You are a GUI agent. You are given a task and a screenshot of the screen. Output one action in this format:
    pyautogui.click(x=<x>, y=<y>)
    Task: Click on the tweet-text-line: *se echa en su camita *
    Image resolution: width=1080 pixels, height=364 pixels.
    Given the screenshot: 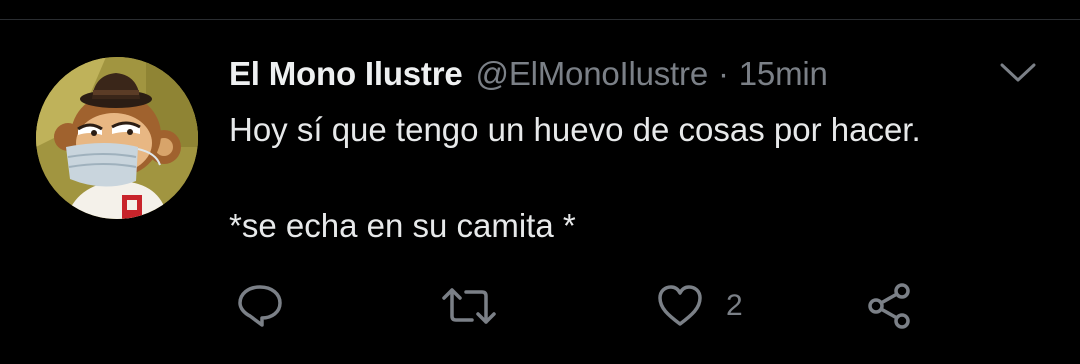 What is the action you would take?
    pyautogui.click(x=402, y=225)
    